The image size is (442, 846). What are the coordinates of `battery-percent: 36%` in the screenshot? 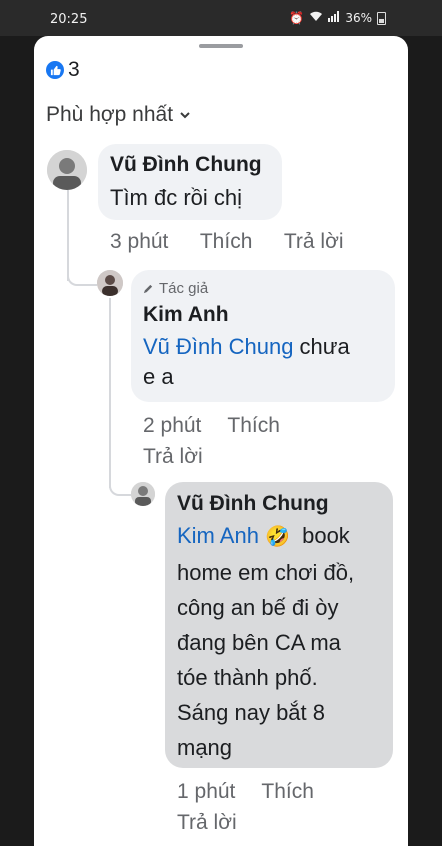 It's located at (358, 18).